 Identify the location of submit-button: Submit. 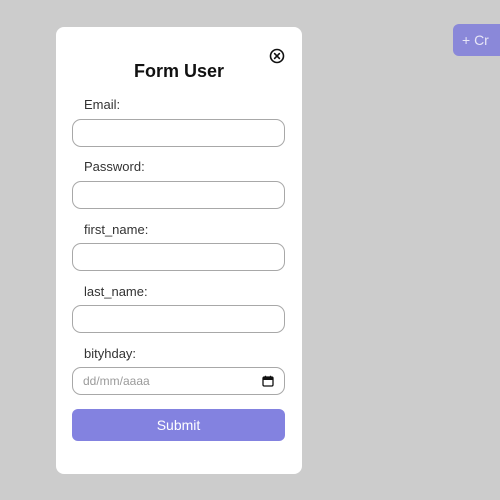
(178, 425).